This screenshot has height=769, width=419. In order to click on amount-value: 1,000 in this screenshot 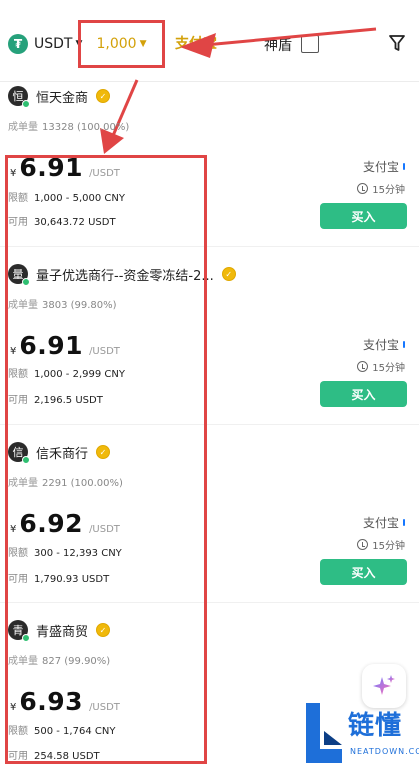, I will do `click(116, 44)`.